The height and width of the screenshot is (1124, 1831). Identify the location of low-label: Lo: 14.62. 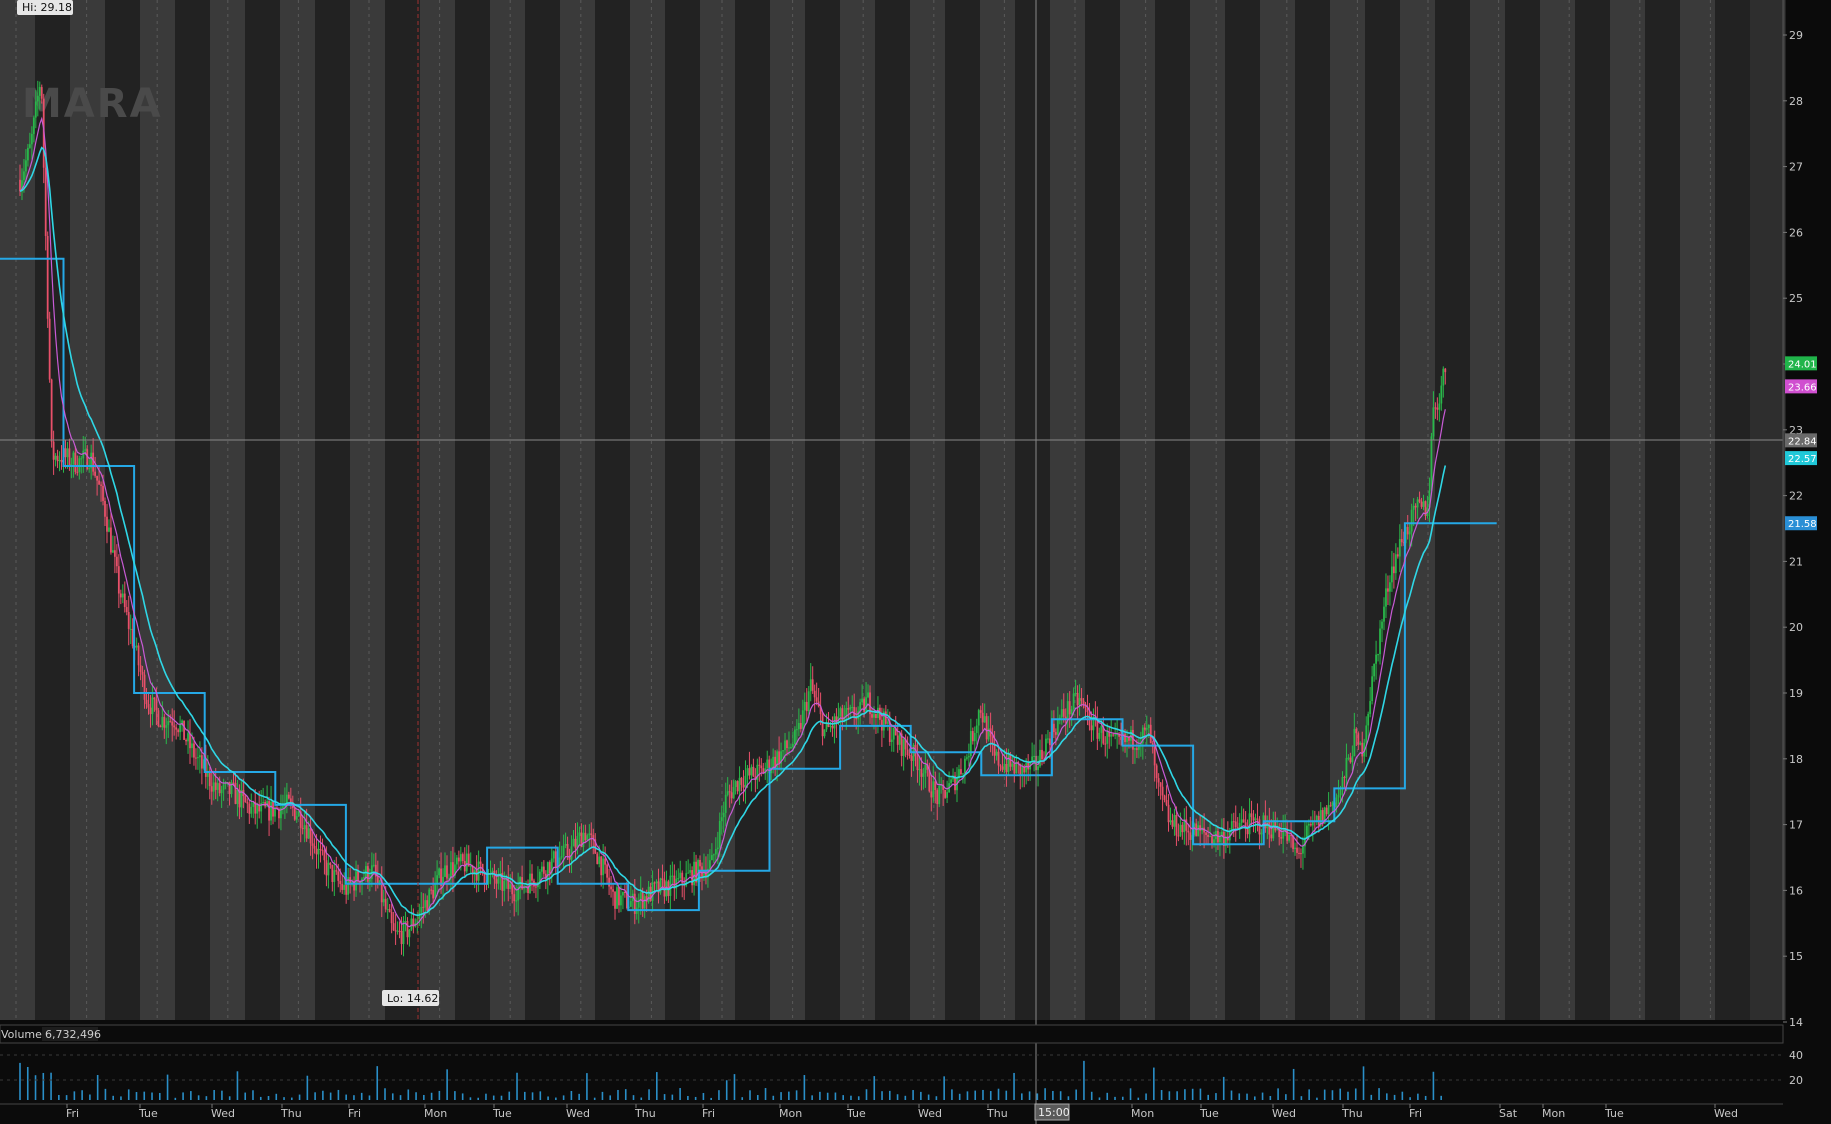
(412, 998).